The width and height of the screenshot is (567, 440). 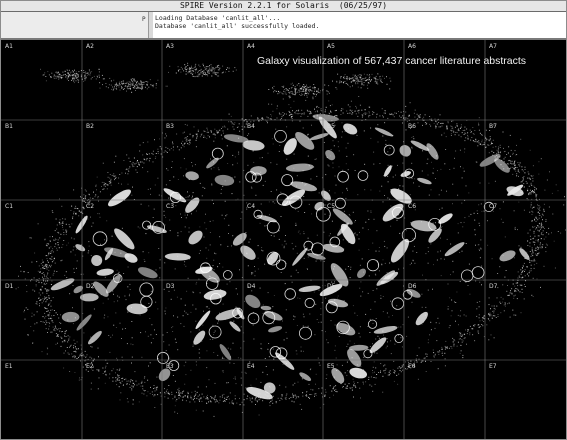 What do you see at coordinates (331, 286) in the screenshot?
I see `grid-cell-label: D5` at bounding box center [331, 286].